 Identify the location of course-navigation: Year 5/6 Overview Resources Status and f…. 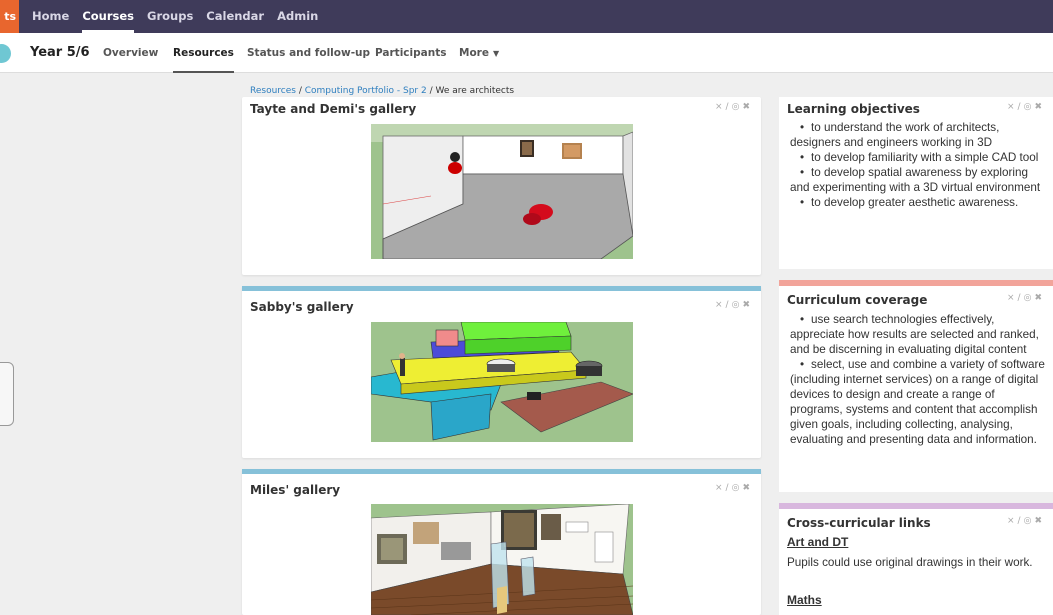
(526, 53).